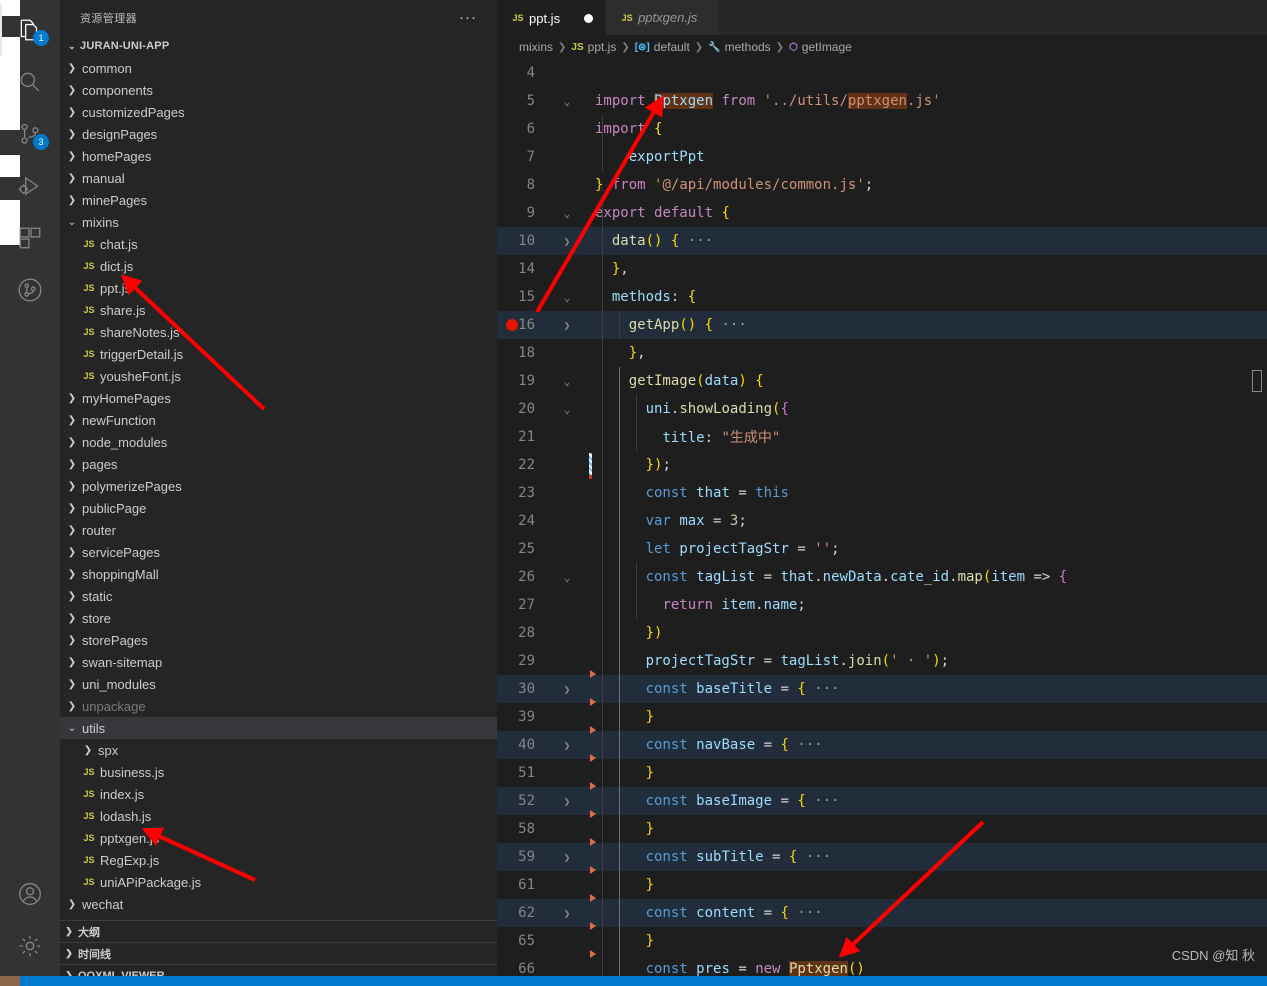 This screenshot has width=1267, height=986. Describe the element at coordinates (278, 618) in the screenshot. I see `tree-item-store: ❯ store` at that location.